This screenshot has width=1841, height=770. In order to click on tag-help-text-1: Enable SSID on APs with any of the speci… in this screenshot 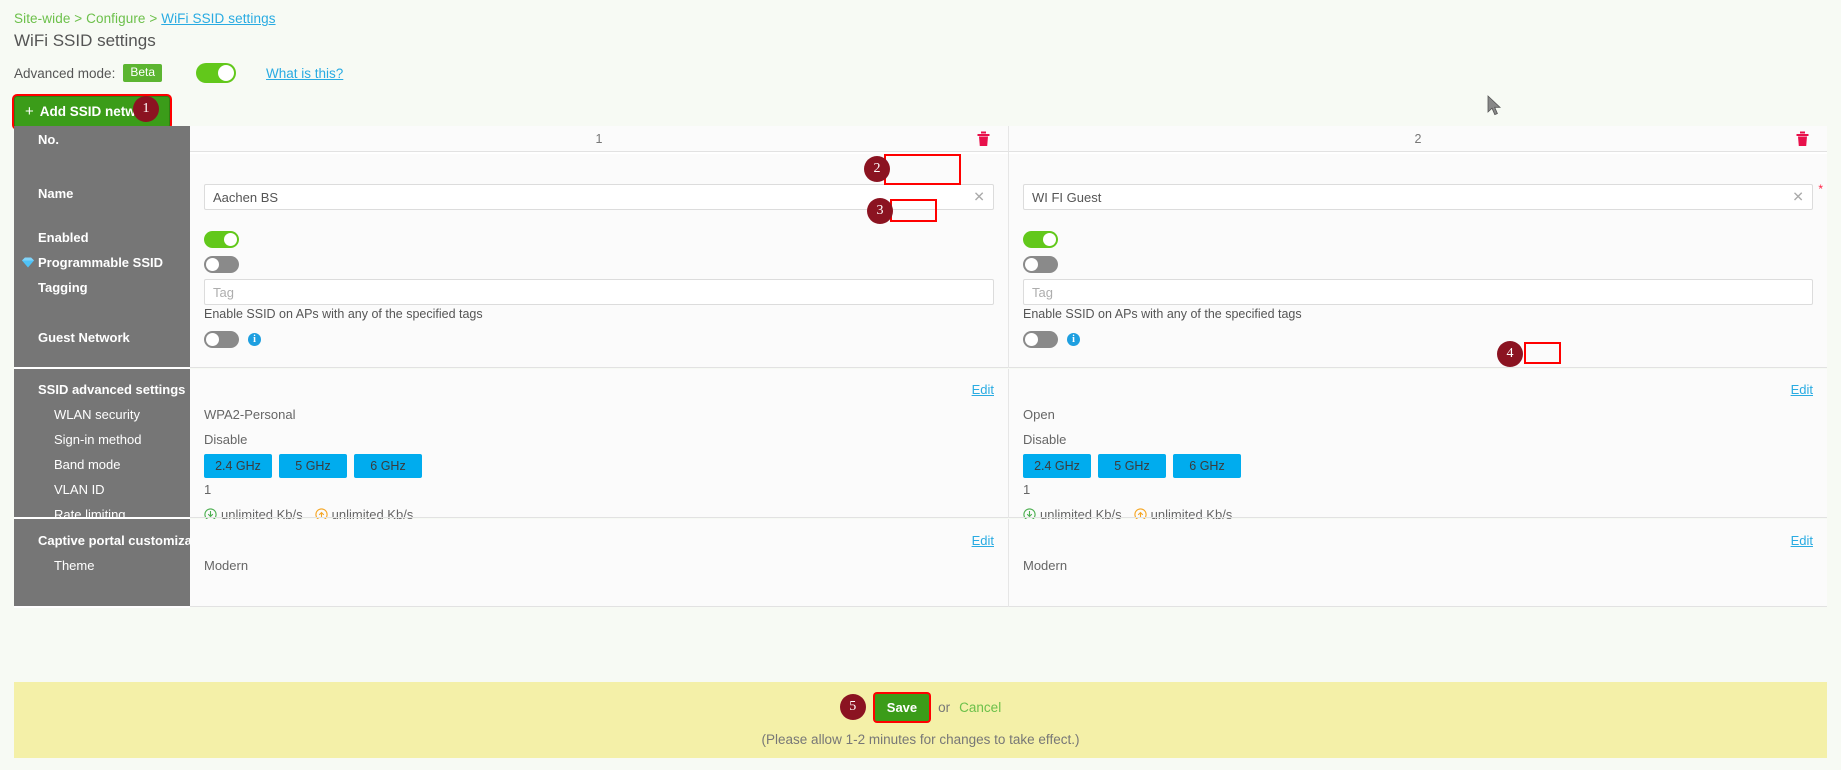, I will do `click(343, 314)`.